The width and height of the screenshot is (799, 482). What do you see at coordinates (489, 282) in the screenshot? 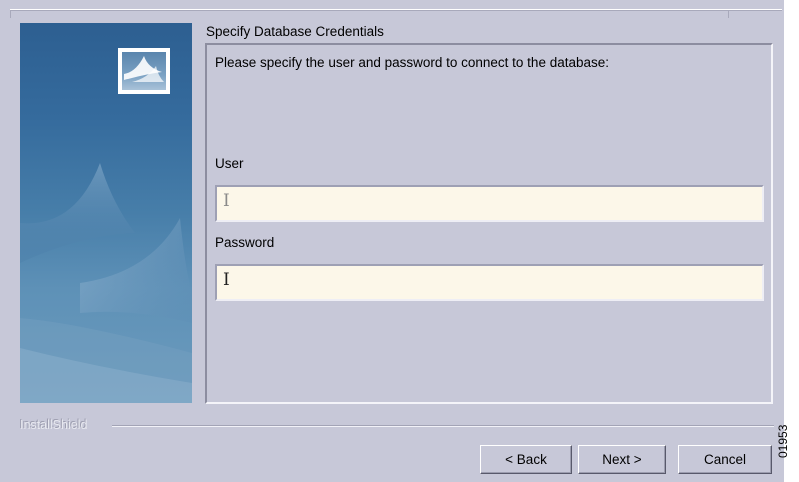
I see `password-input` at bounding box center [489, 282].